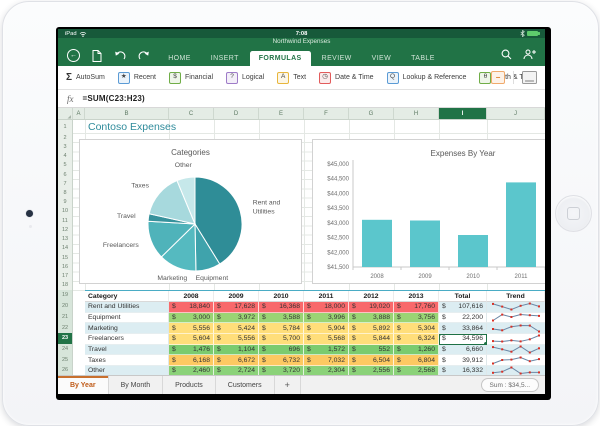 The width and height of the screenshot is (600, 426). What do you see at coordinates (416, 350) in the screenshot?
I see `value-cell-2013: $1,260` at bounding box center [416, 350].